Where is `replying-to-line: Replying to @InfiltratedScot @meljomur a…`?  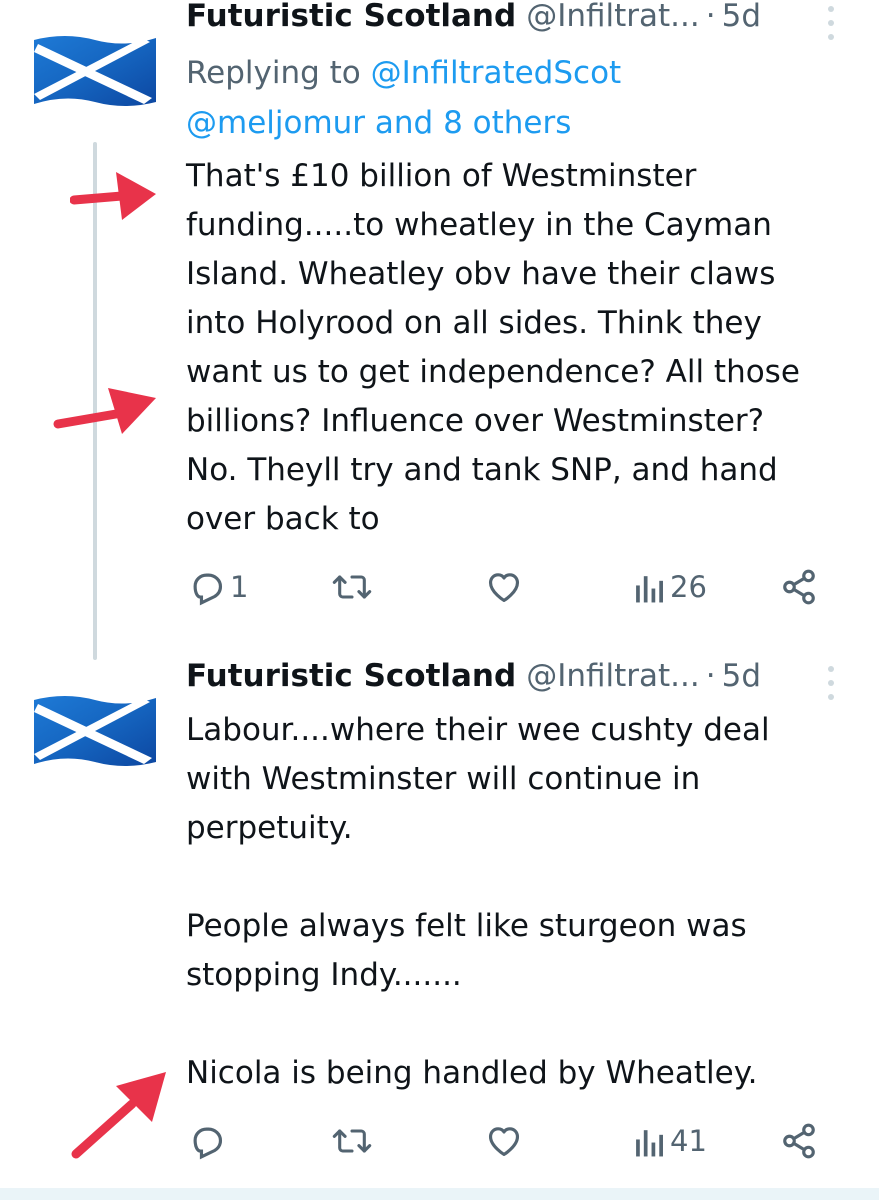 replying-to-line: Replying to @InfiltratedScot @meljomur a… is located at coordinates (403, 98).